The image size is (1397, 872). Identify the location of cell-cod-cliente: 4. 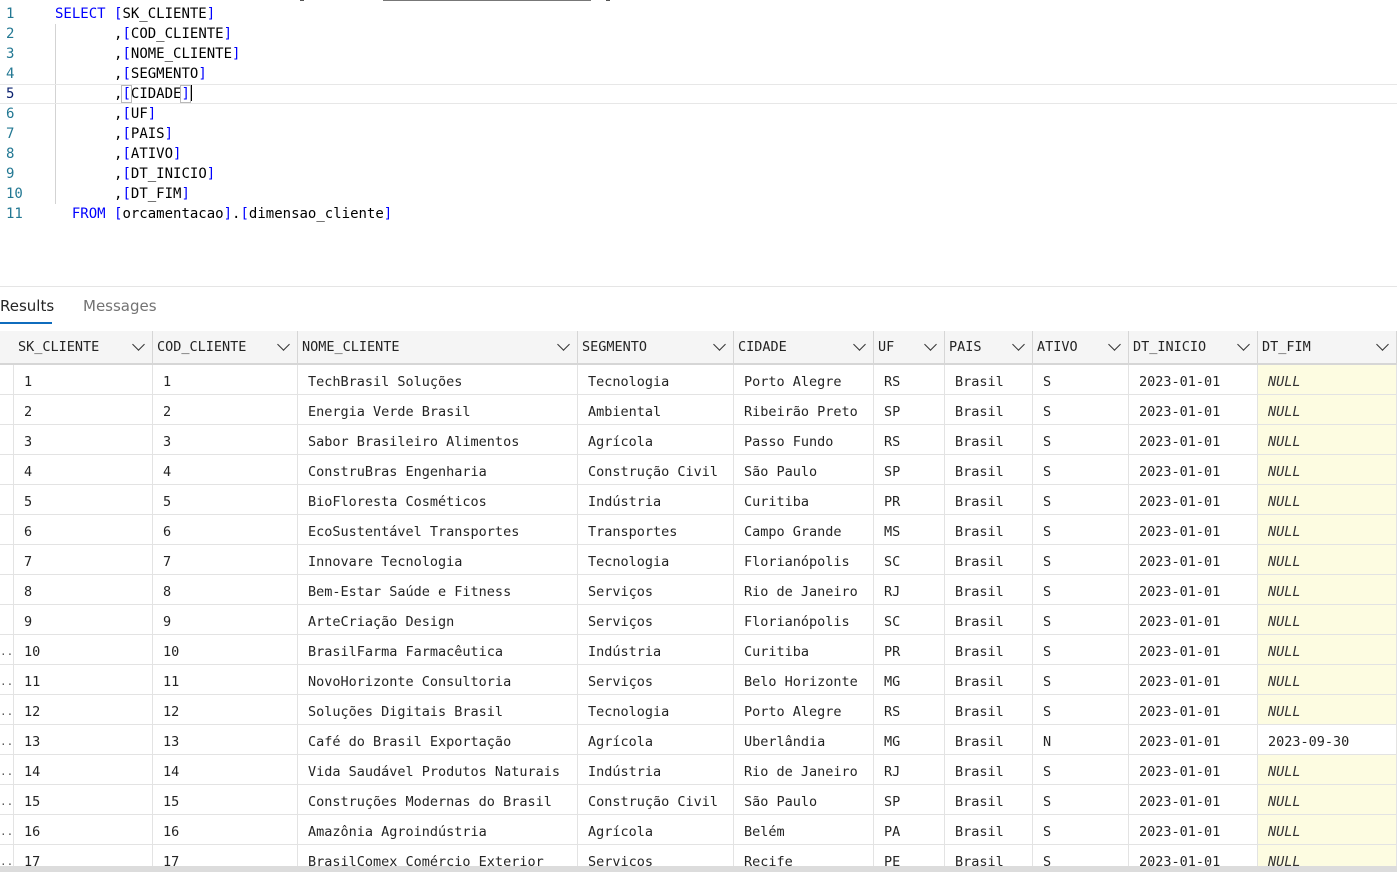
(225, 469).